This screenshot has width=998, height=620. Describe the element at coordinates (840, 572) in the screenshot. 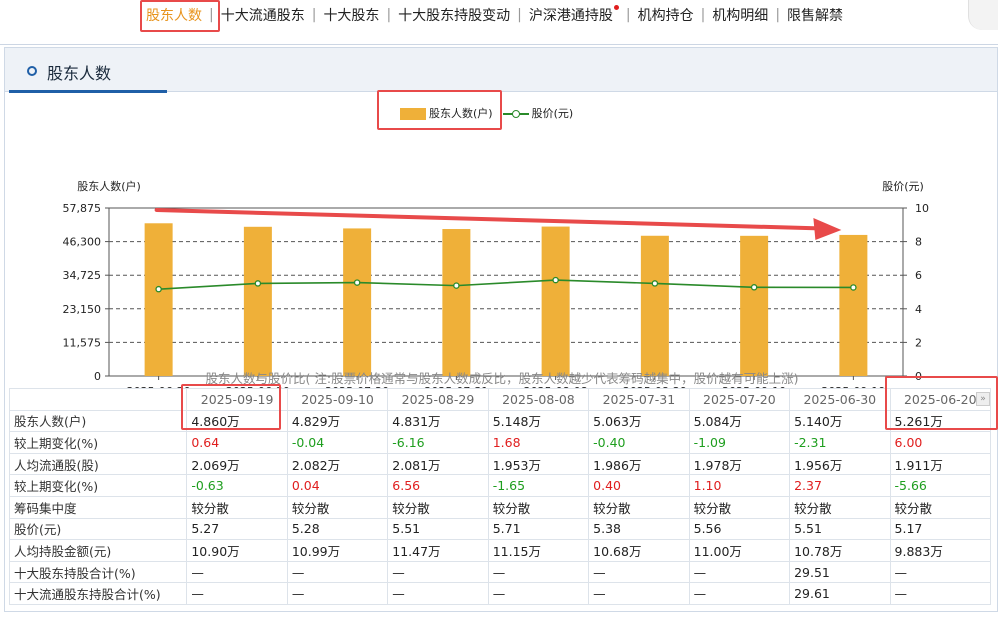

I see `table-cell: 29.51` at that location.